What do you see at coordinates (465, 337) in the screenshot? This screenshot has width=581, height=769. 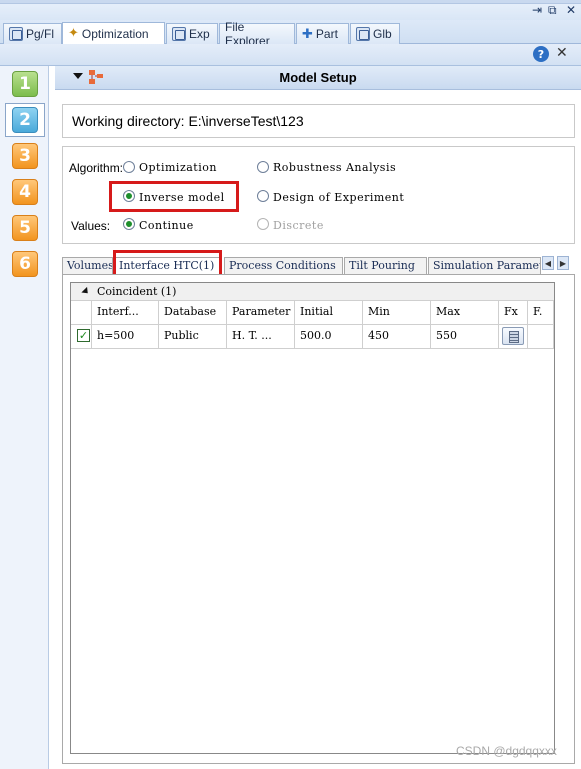 I see `table-cell-max: 550` at bounding box center [465, 337].